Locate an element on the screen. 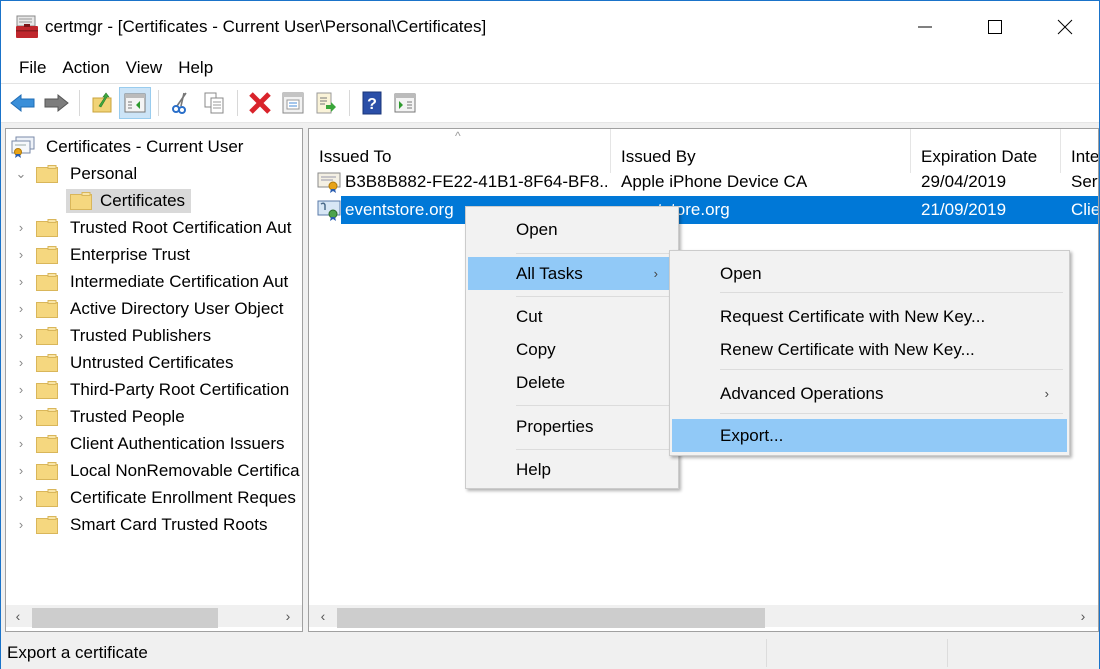  context-menu-copy: Copy is located at coordinates (572, 349).